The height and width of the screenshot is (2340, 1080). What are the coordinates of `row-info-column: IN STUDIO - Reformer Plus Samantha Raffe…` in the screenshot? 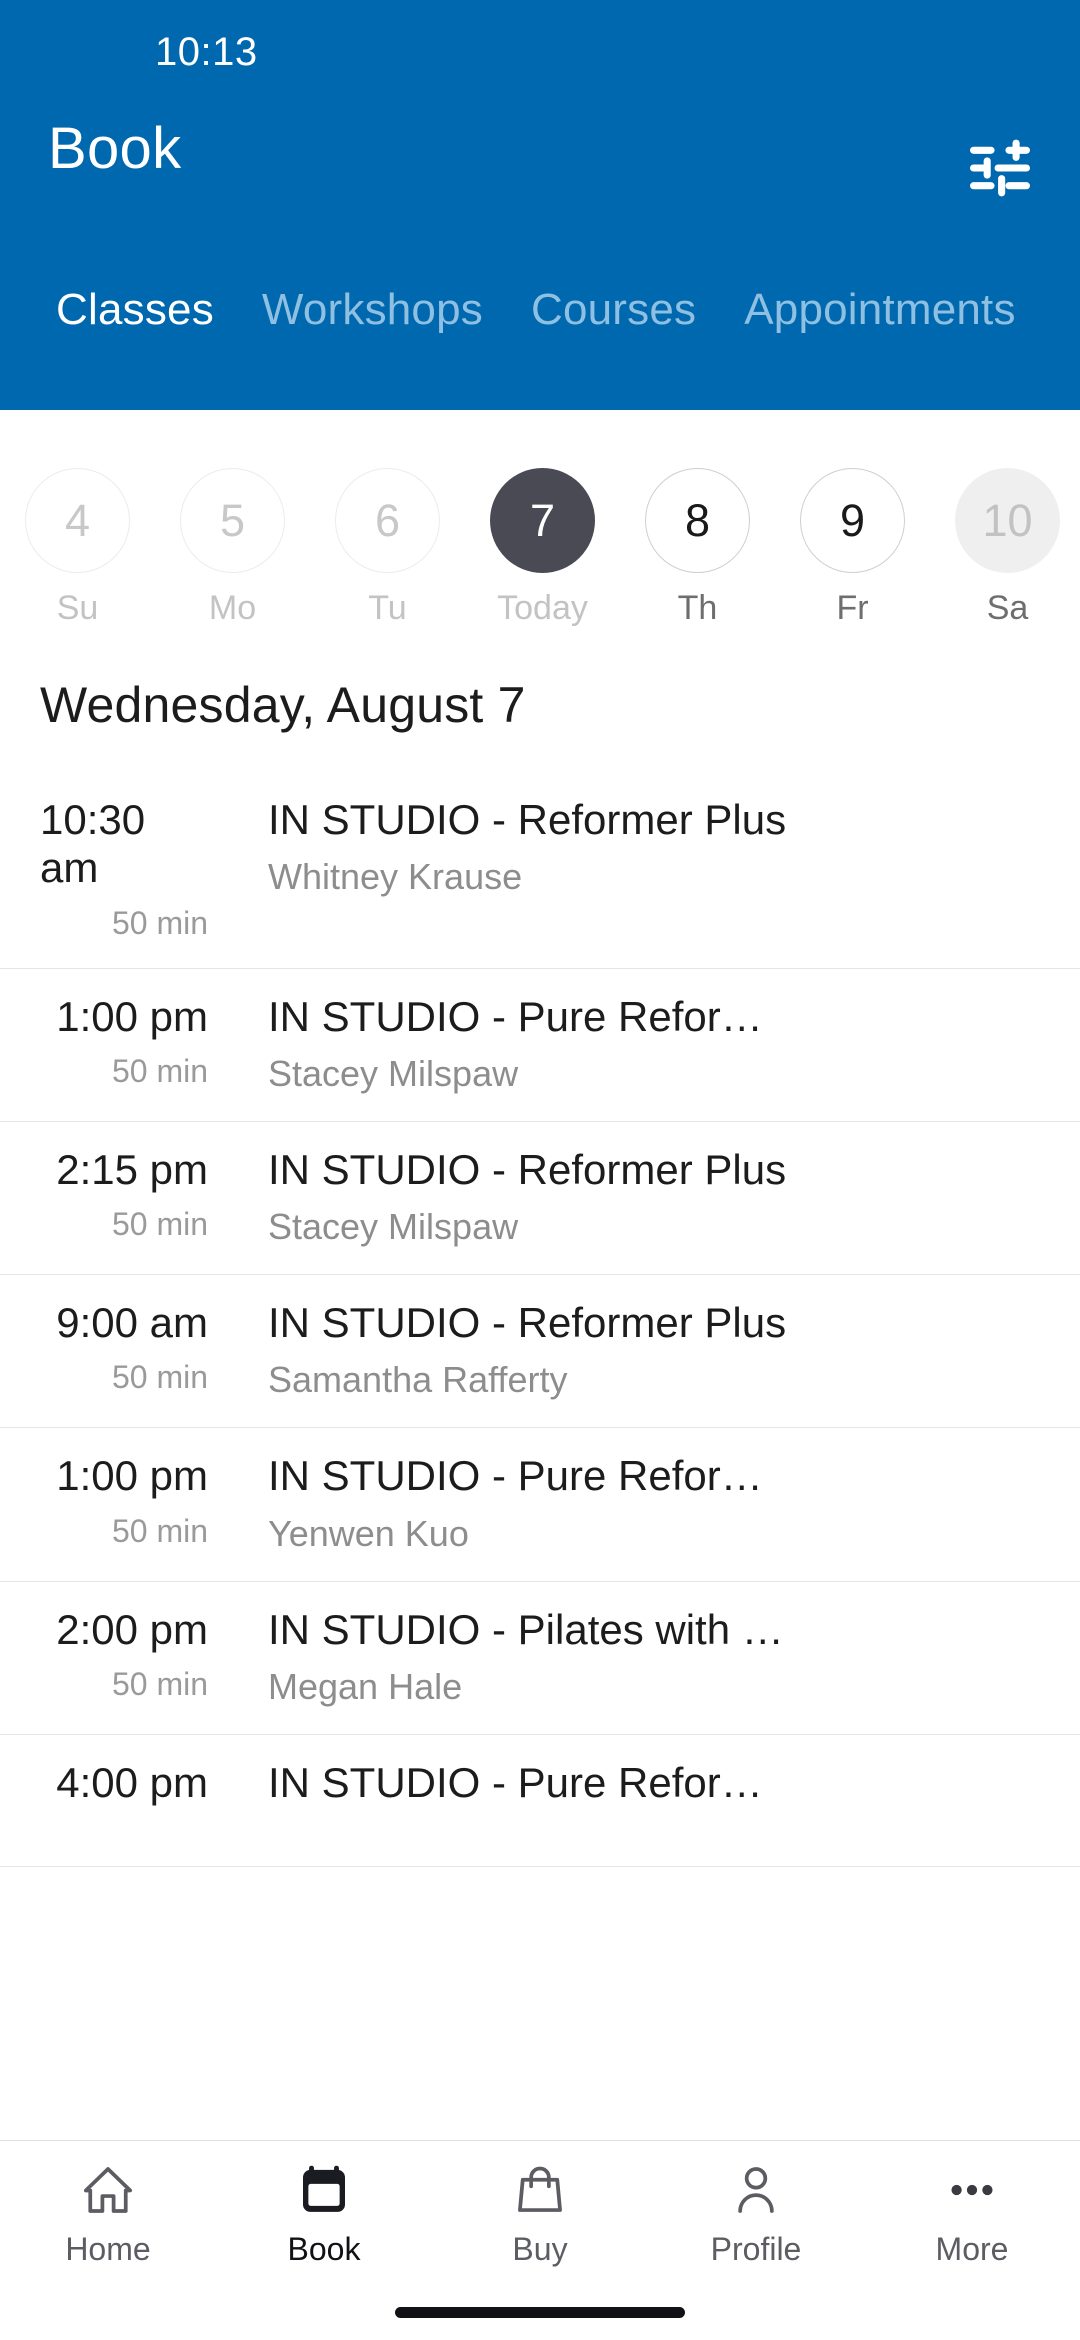 It's located at (630, 1350).